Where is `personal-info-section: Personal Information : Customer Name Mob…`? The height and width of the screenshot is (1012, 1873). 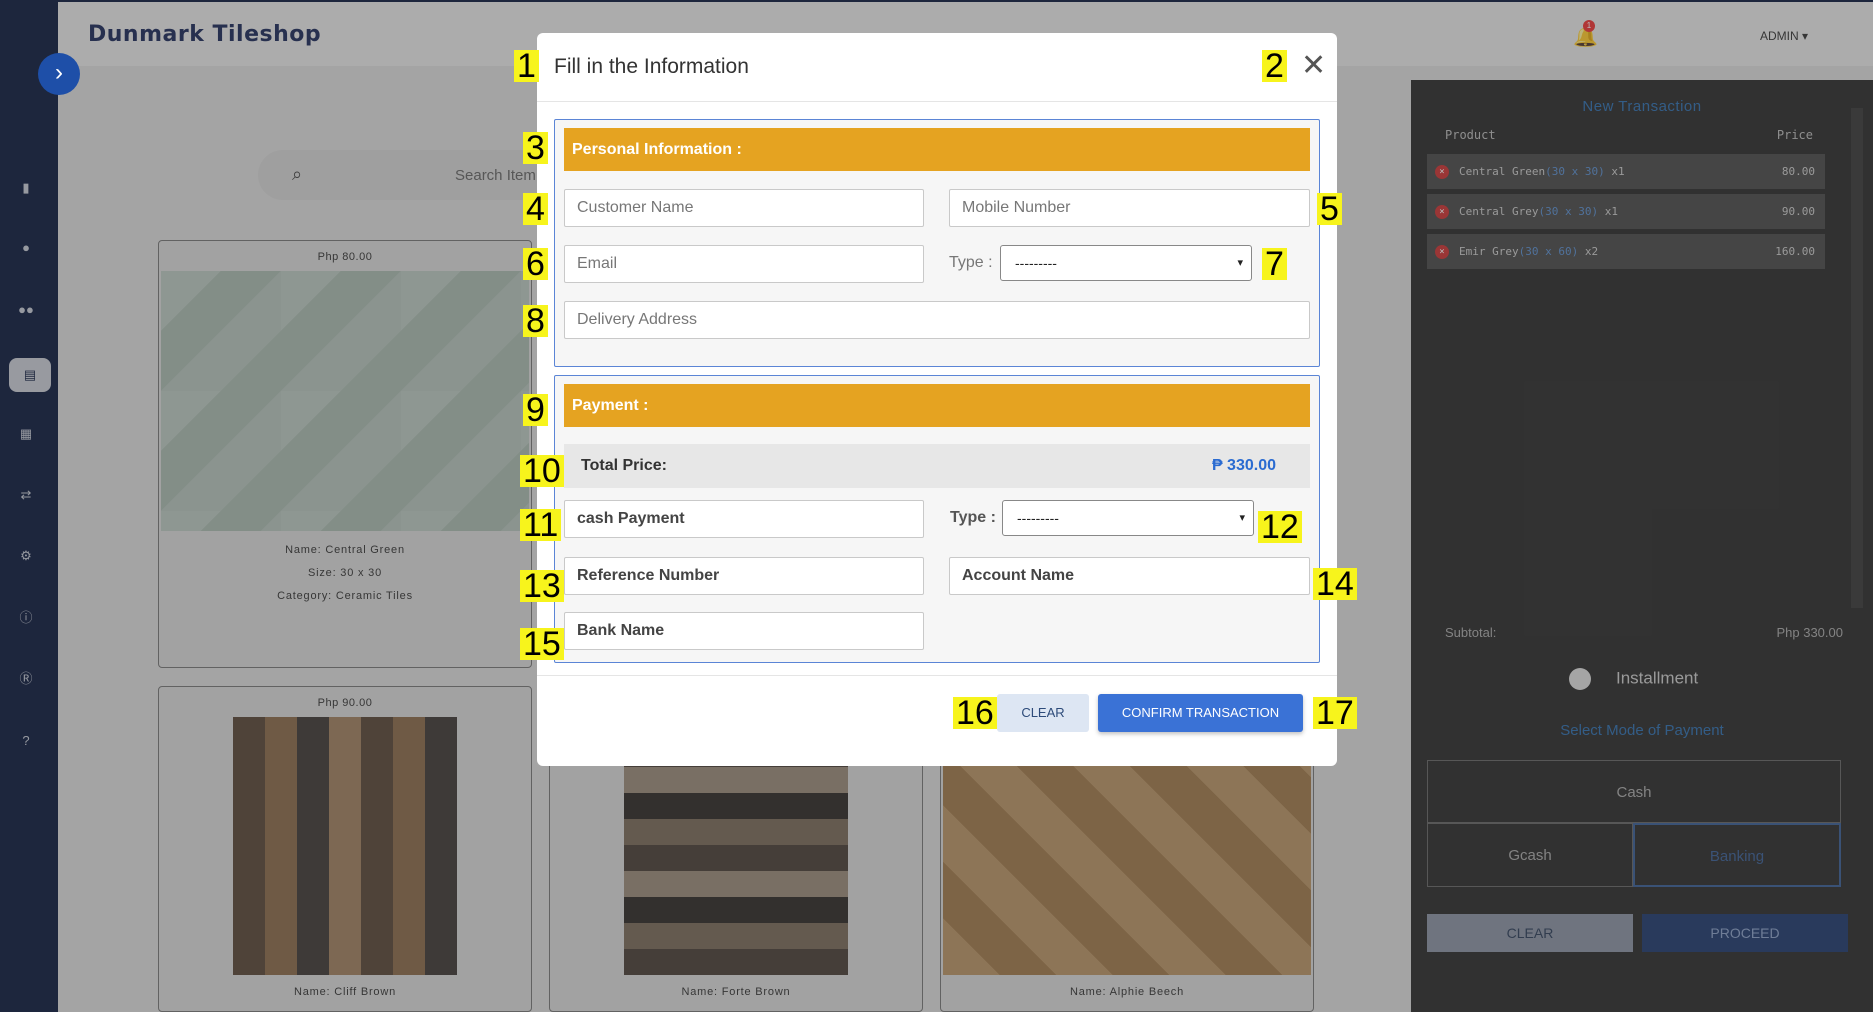 personal-info-section: Personal Information : Customer Name Mob… is located at coordinates (937, 243).